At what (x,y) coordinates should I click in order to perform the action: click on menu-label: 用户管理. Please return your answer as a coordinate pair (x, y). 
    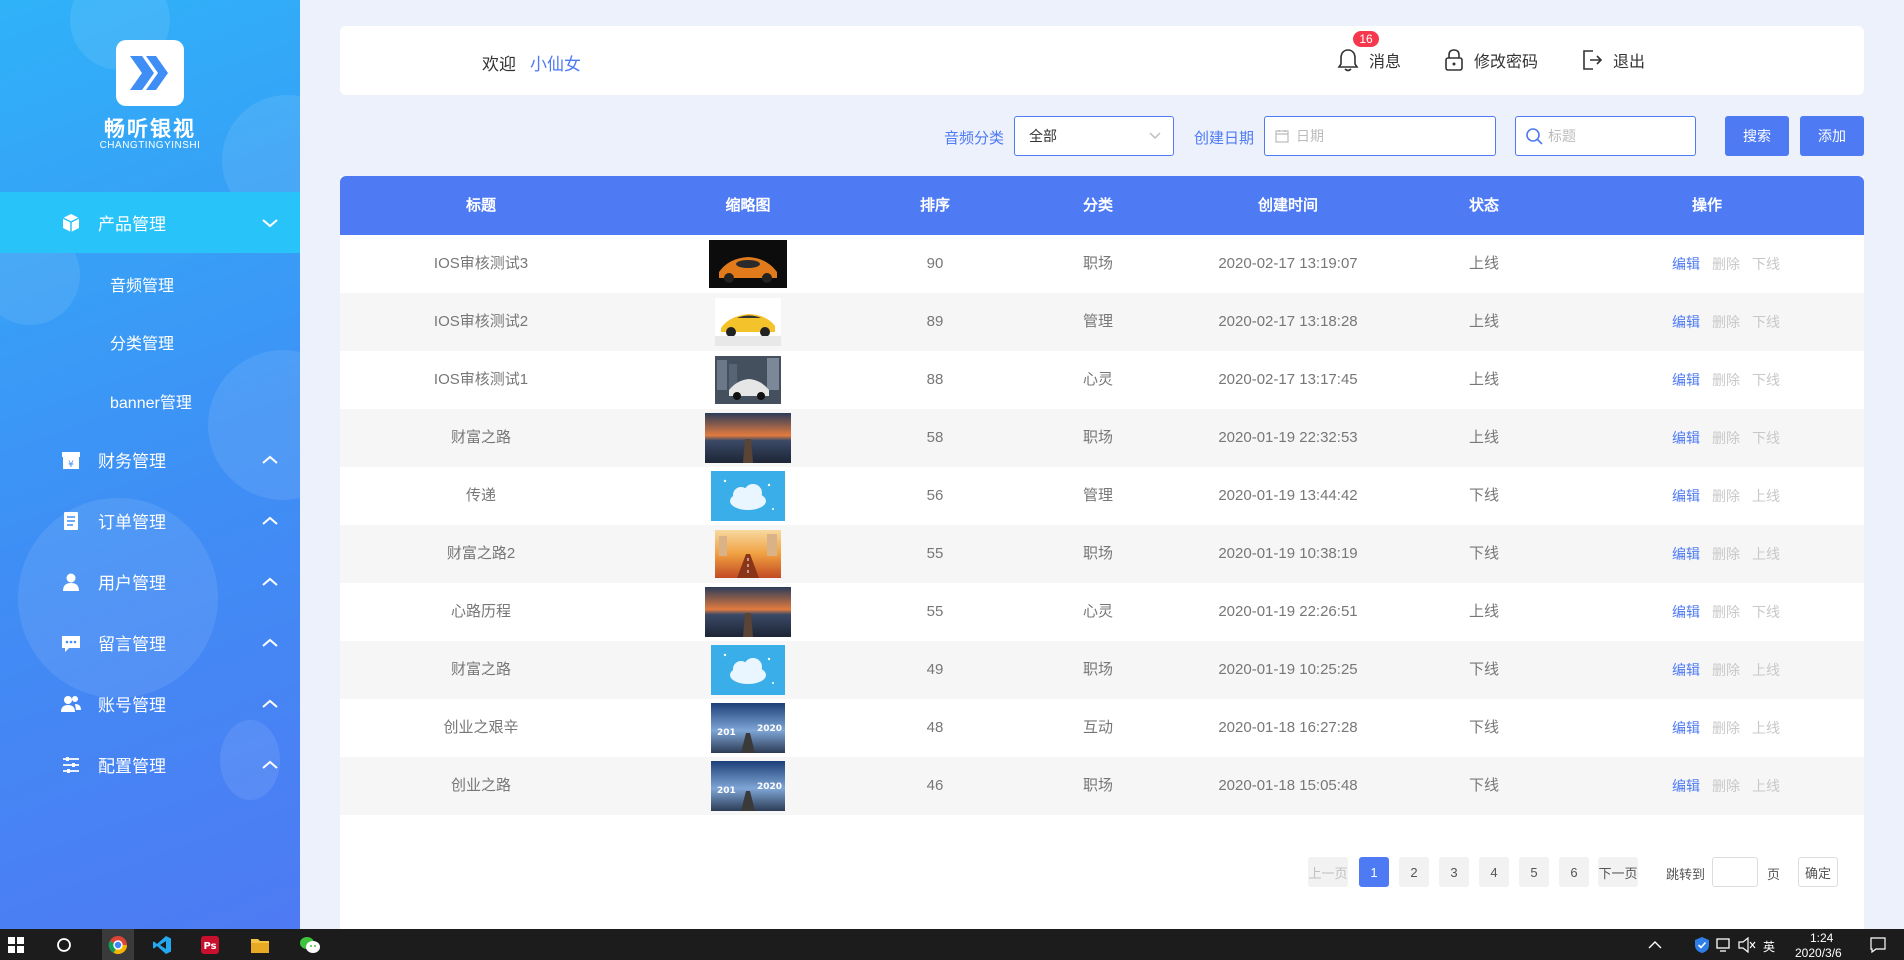
    Looking at the image, I should click on (132, 583).